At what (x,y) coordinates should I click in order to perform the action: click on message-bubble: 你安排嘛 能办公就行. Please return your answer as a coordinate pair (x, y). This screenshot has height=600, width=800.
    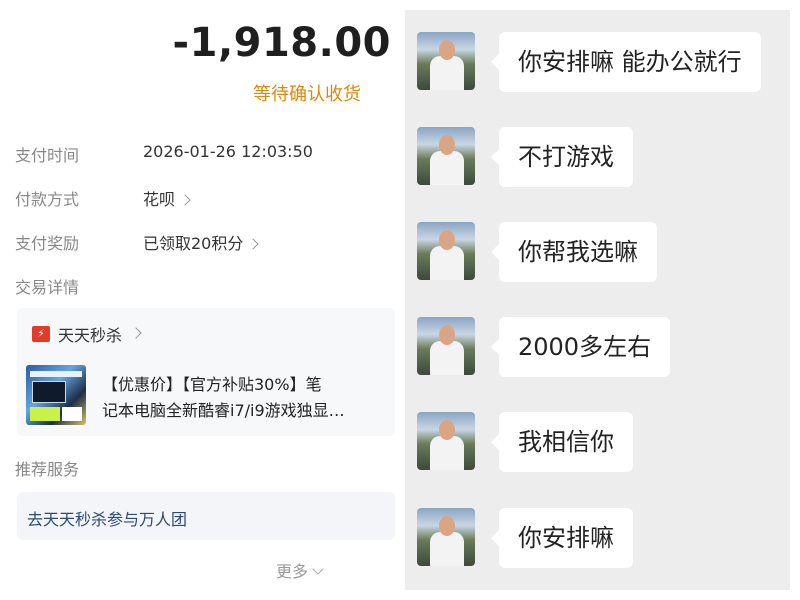
    Looking at the image, I should click on (626, 62).